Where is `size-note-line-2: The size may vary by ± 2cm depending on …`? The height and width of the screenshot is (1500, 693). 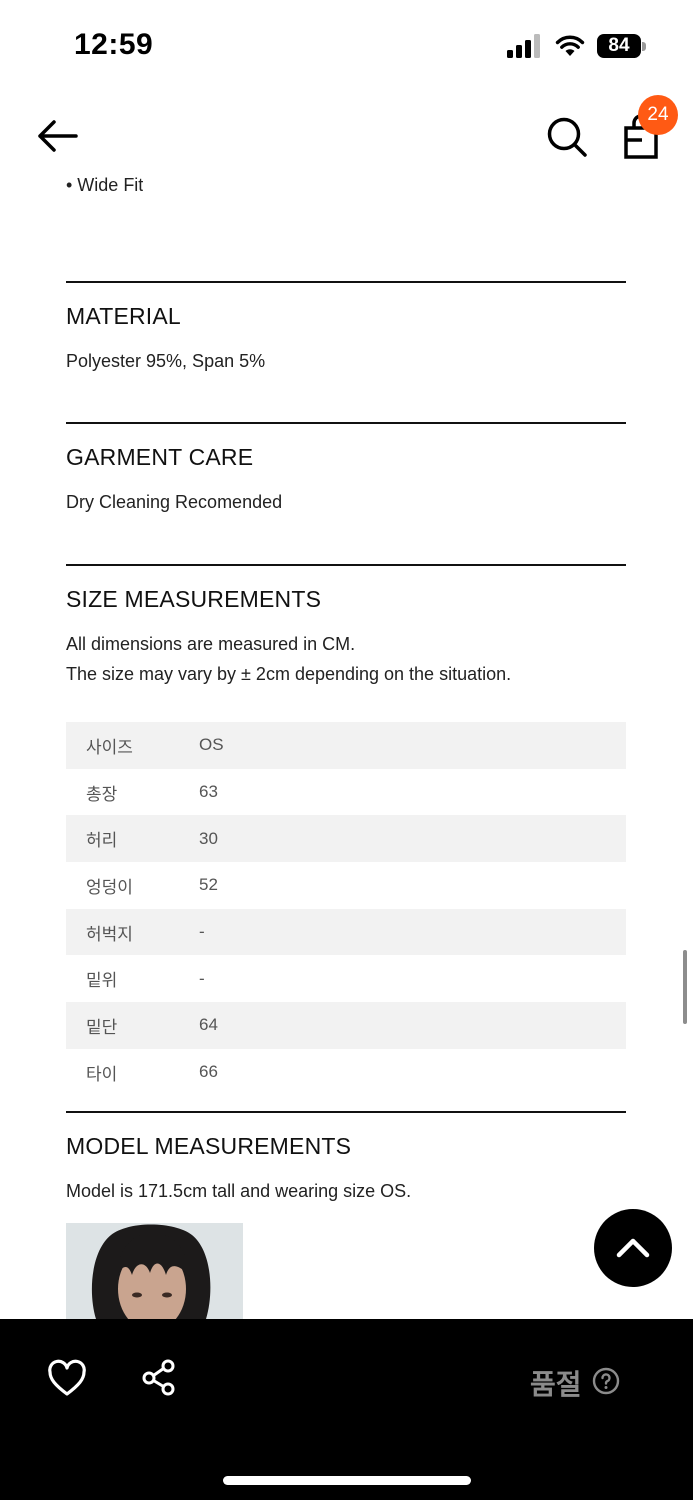
size-note-line-2: The size may vary by ± 2cm depending on … is located at coordinates (289, 674).